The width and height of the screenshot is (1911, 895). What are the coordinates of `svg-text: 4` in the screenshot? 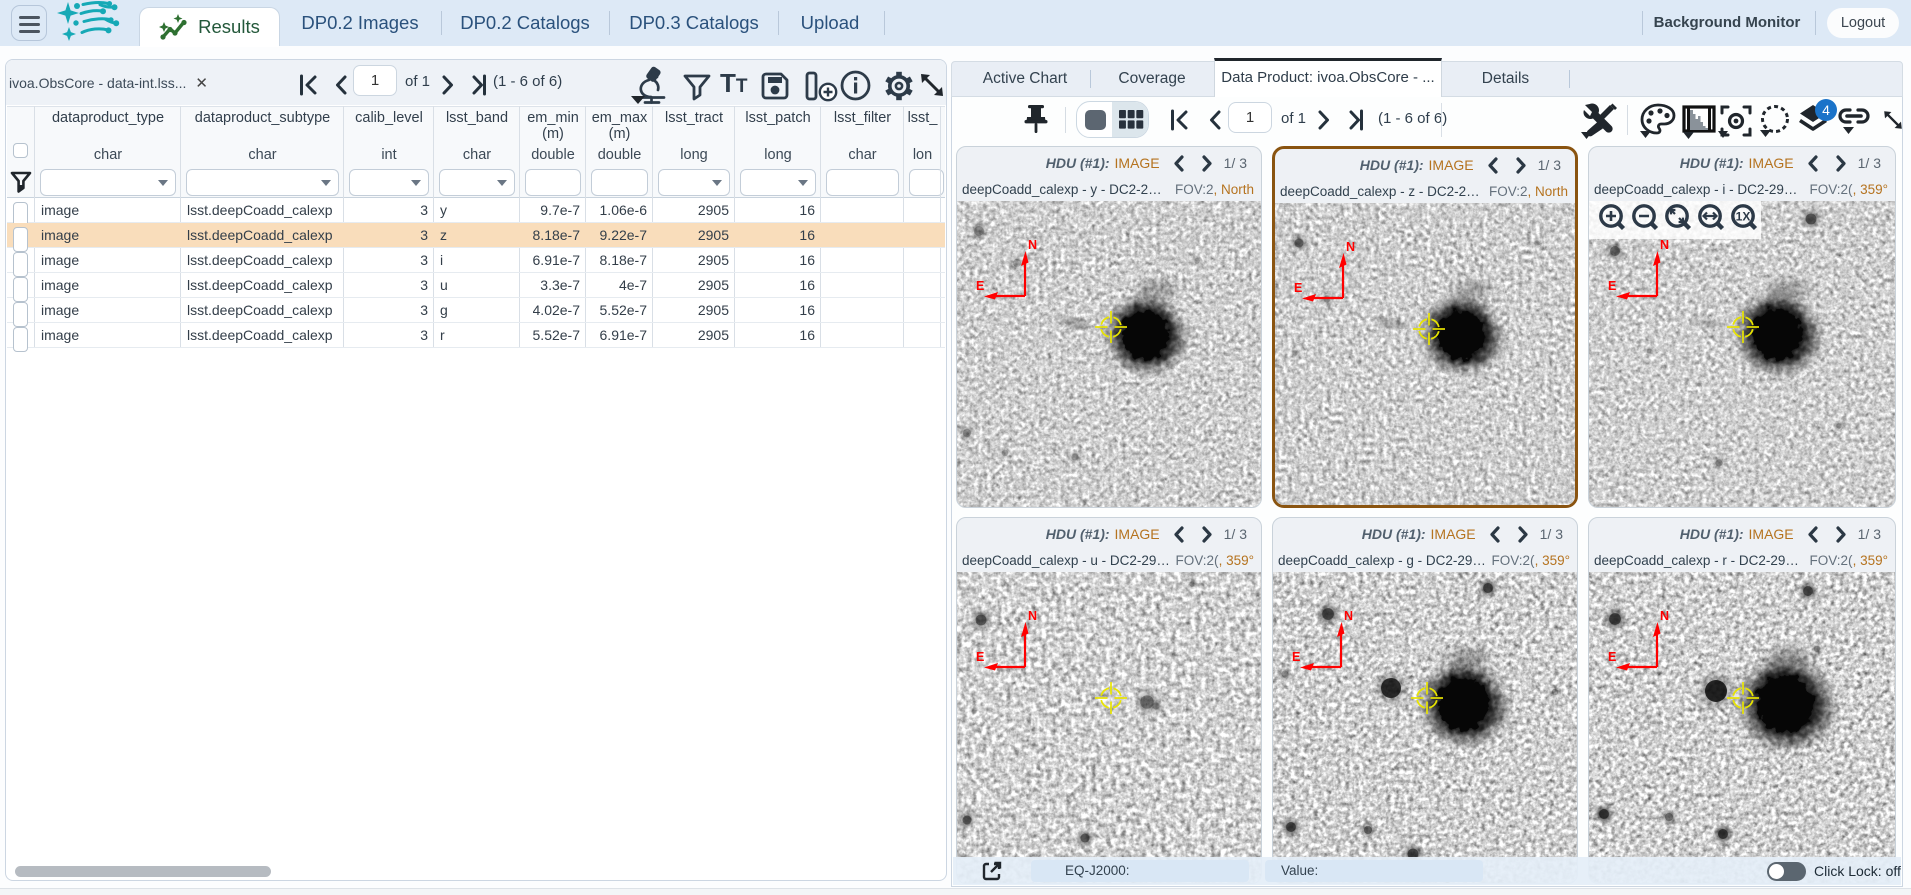 It's located at (1826, 110).